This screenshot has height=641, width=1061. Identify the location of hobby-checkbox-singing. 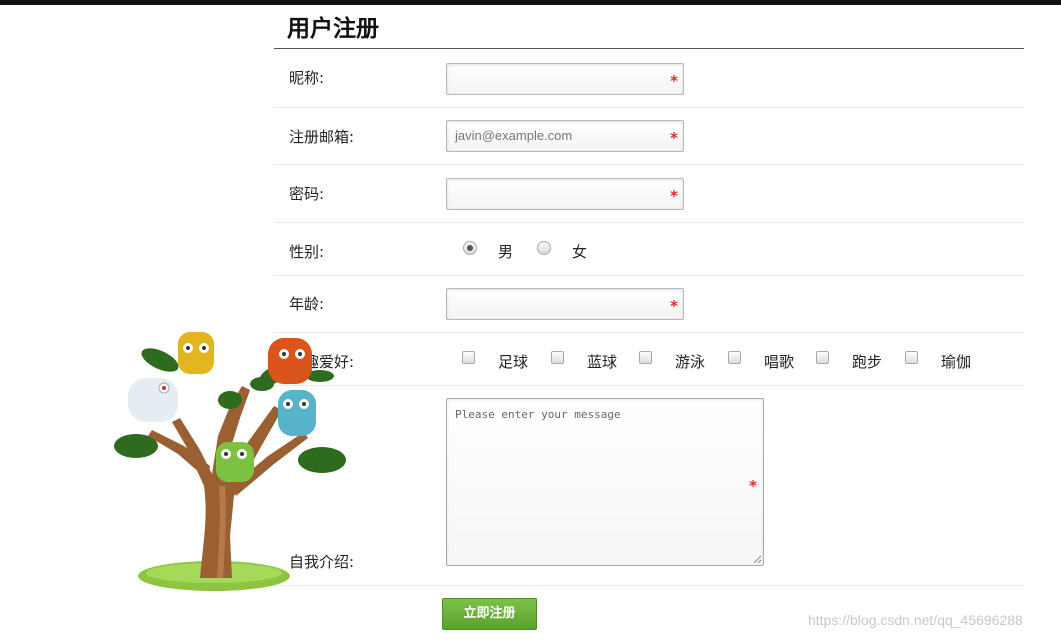
(734, 357).